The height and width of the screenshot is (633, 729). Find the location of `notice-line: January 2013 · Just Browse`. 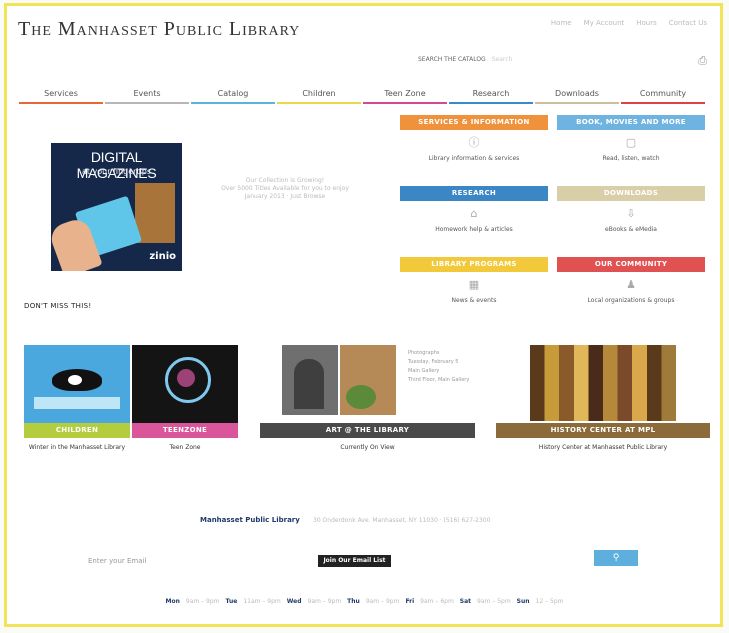

notice-line: January 2013 · Just Browse is located at coordinates (285, 196).